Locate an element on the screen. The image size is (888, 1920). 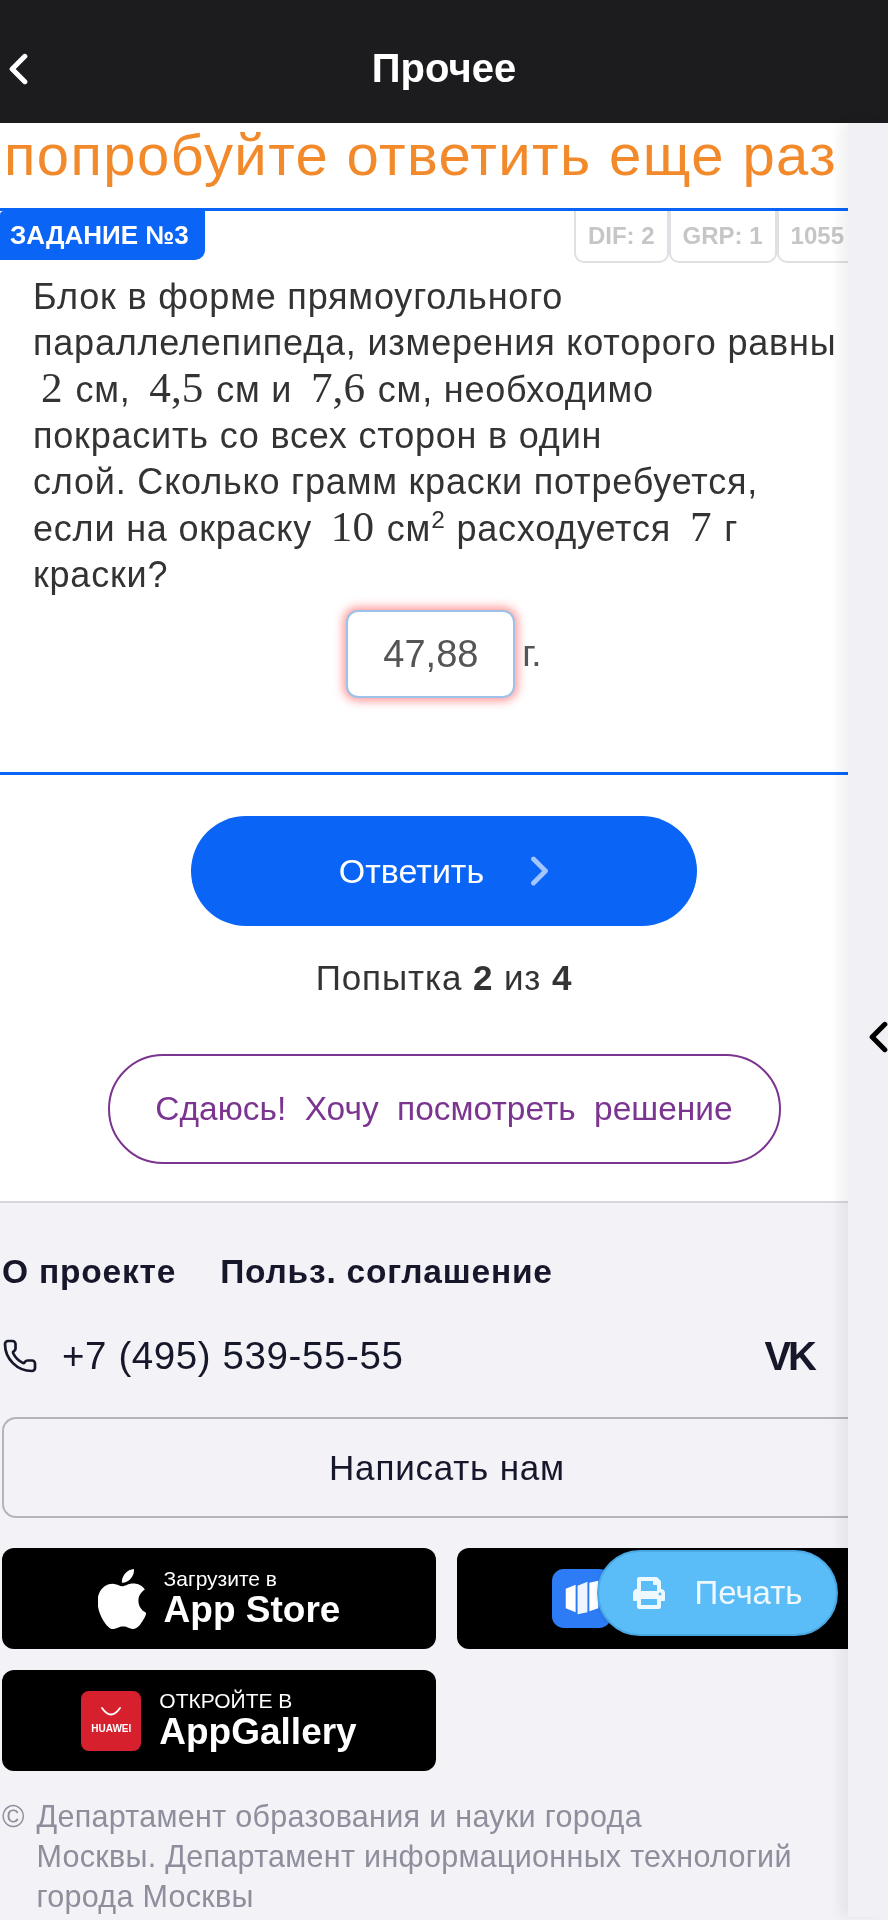
printer-icon is located at coordinates (649, 1593).